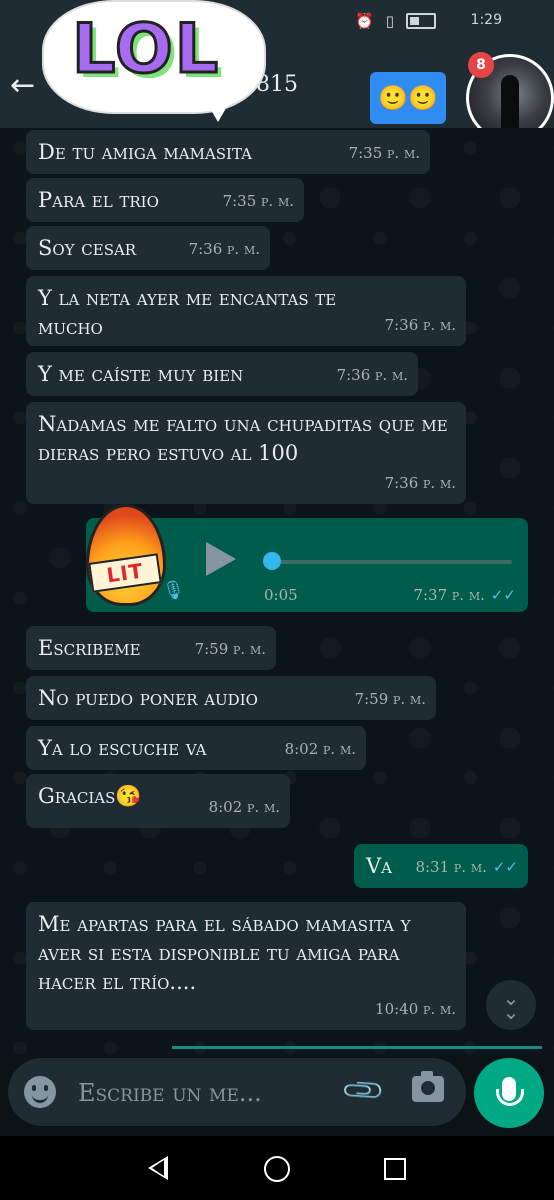  Describe the element at coordinates (22, 86) in the screenshot. I see `arrow-left-icon: ←` at that location.